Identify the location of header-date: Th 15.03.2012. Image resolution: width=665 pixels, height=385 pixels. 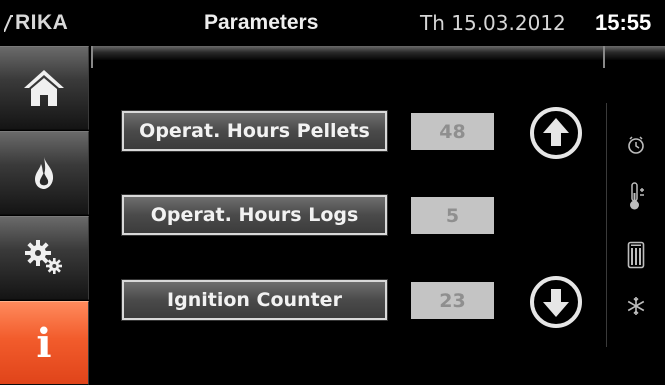
(493, 23).